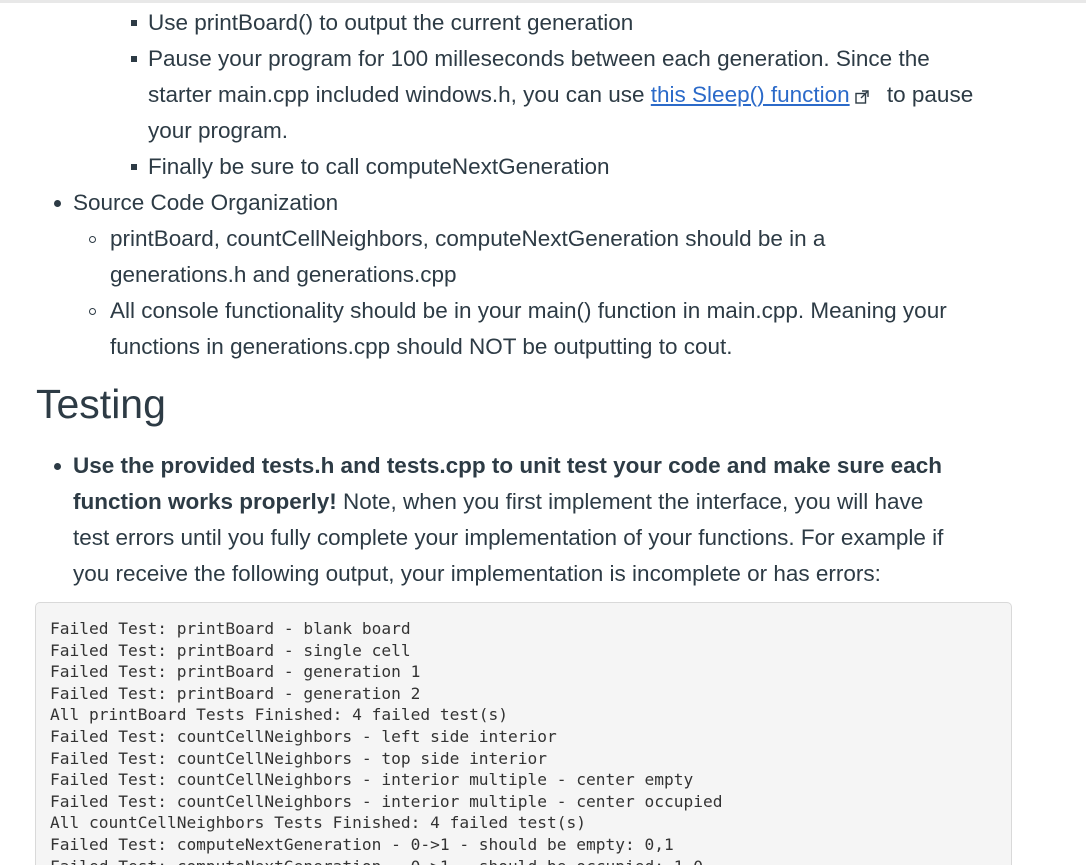  I want to click on sleep-function-link: this Sleep() function, so click(750, 94).